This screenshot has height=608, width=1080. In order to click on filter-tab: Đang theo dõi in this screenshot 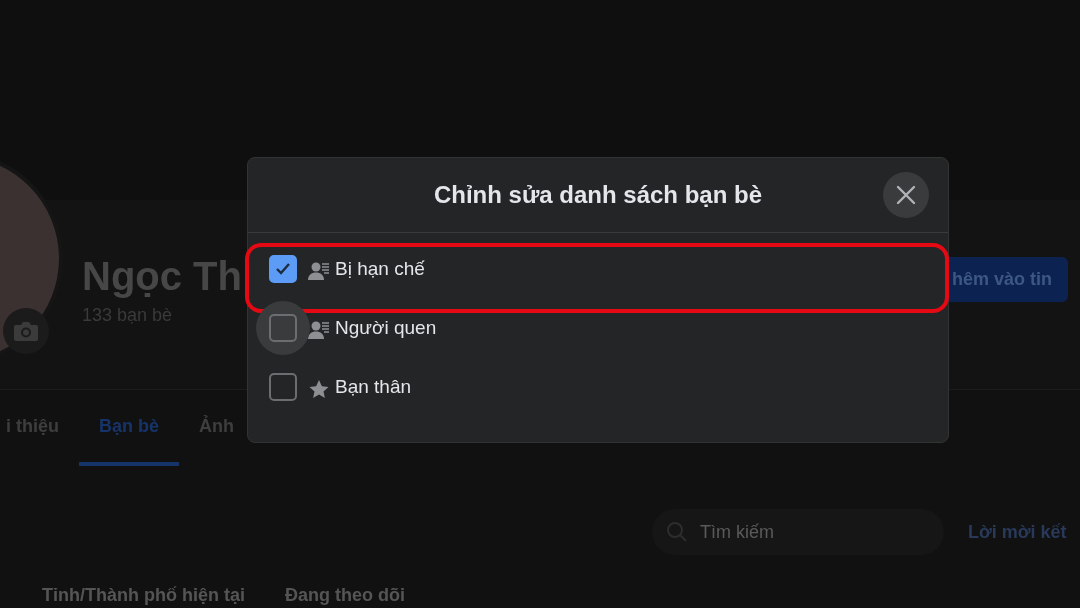, I will do `click(345, 595)`.